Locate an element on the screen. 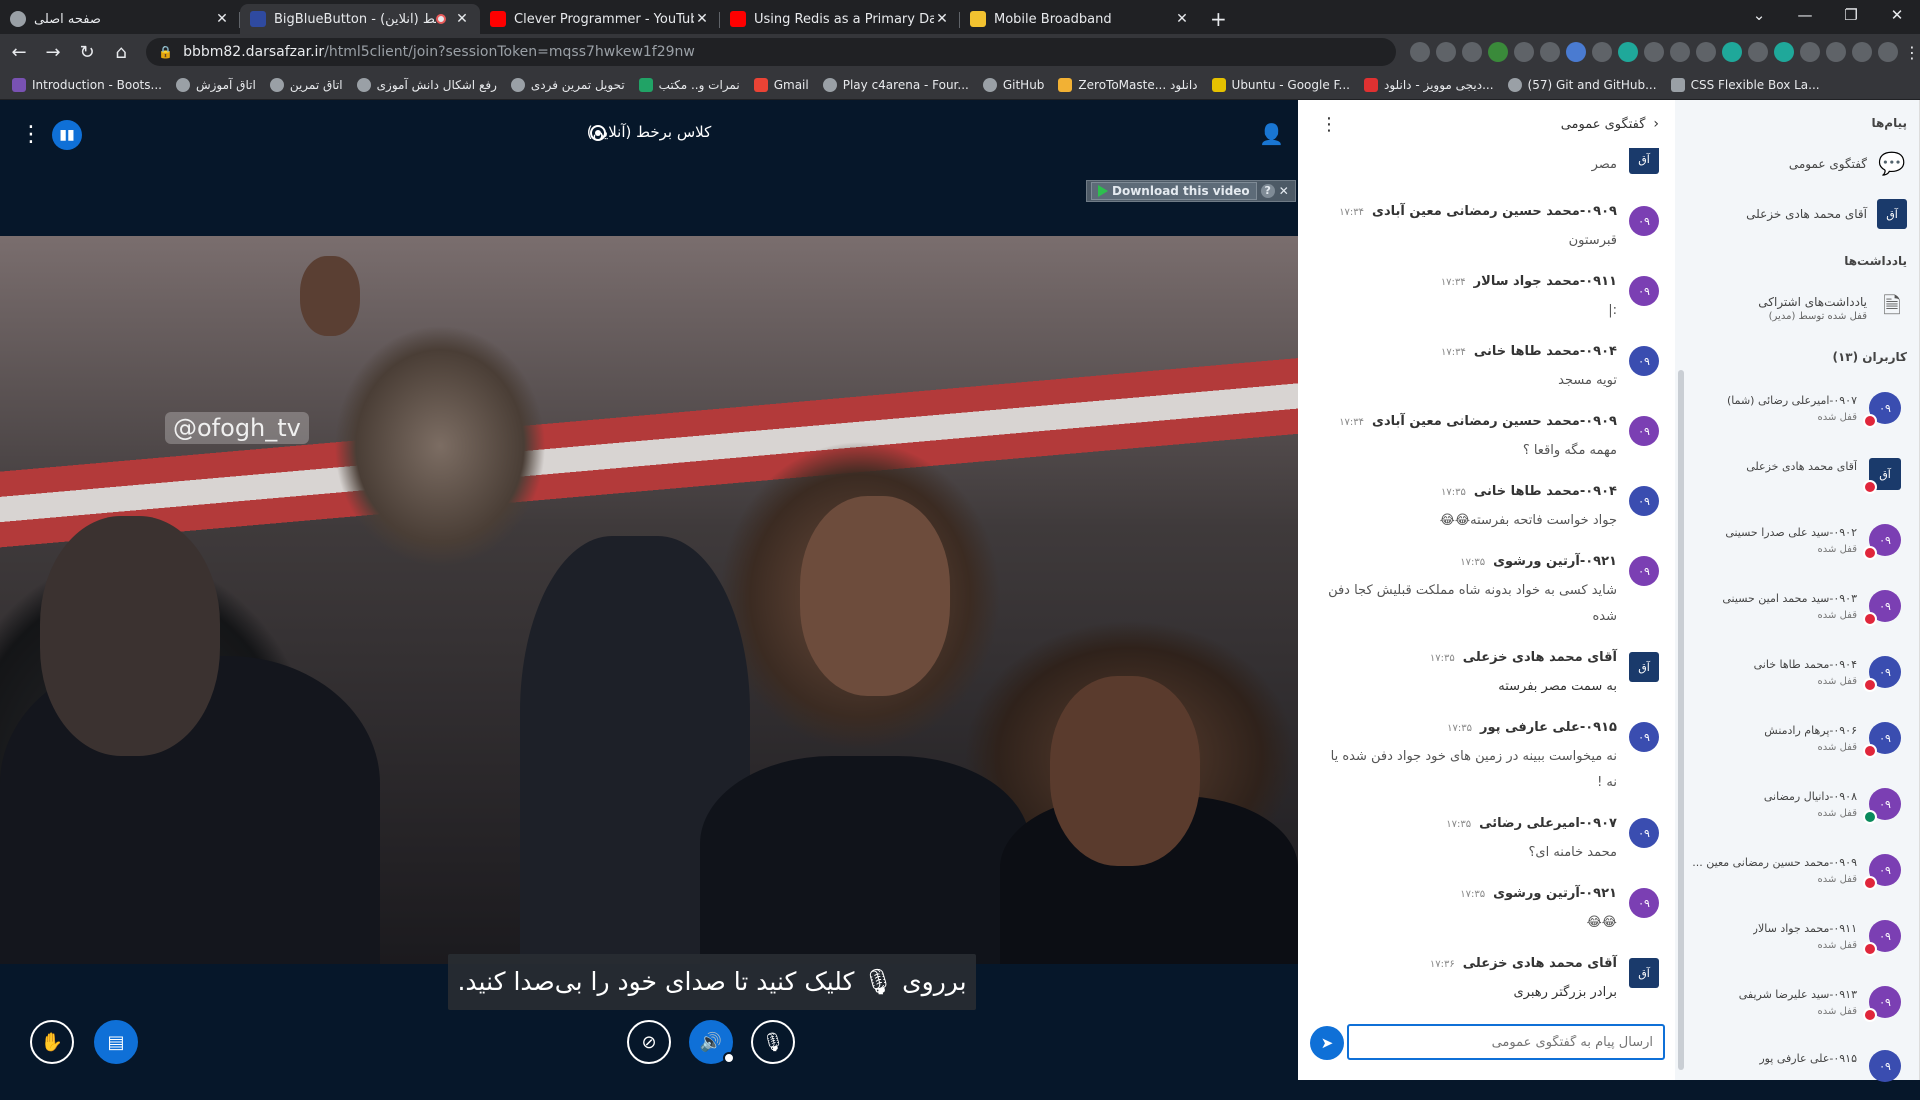  message-sender: ۰۹۲۱-آرتین ورشوی۱۷:۳۵ is located at coordinates (1538, 893).